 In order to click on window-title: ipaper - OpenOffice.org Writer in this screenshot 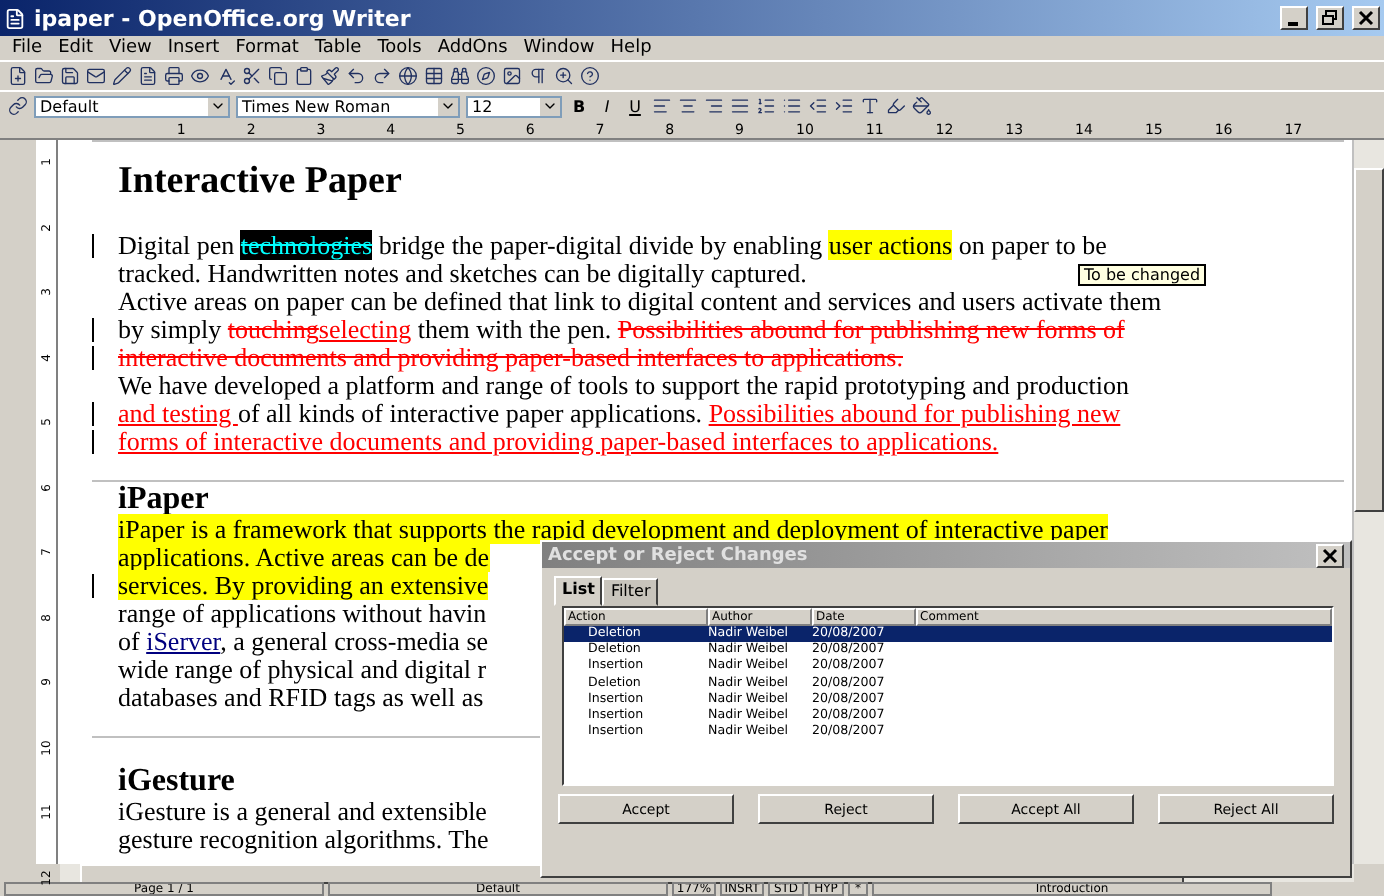, I will do `click(223, 18)`.